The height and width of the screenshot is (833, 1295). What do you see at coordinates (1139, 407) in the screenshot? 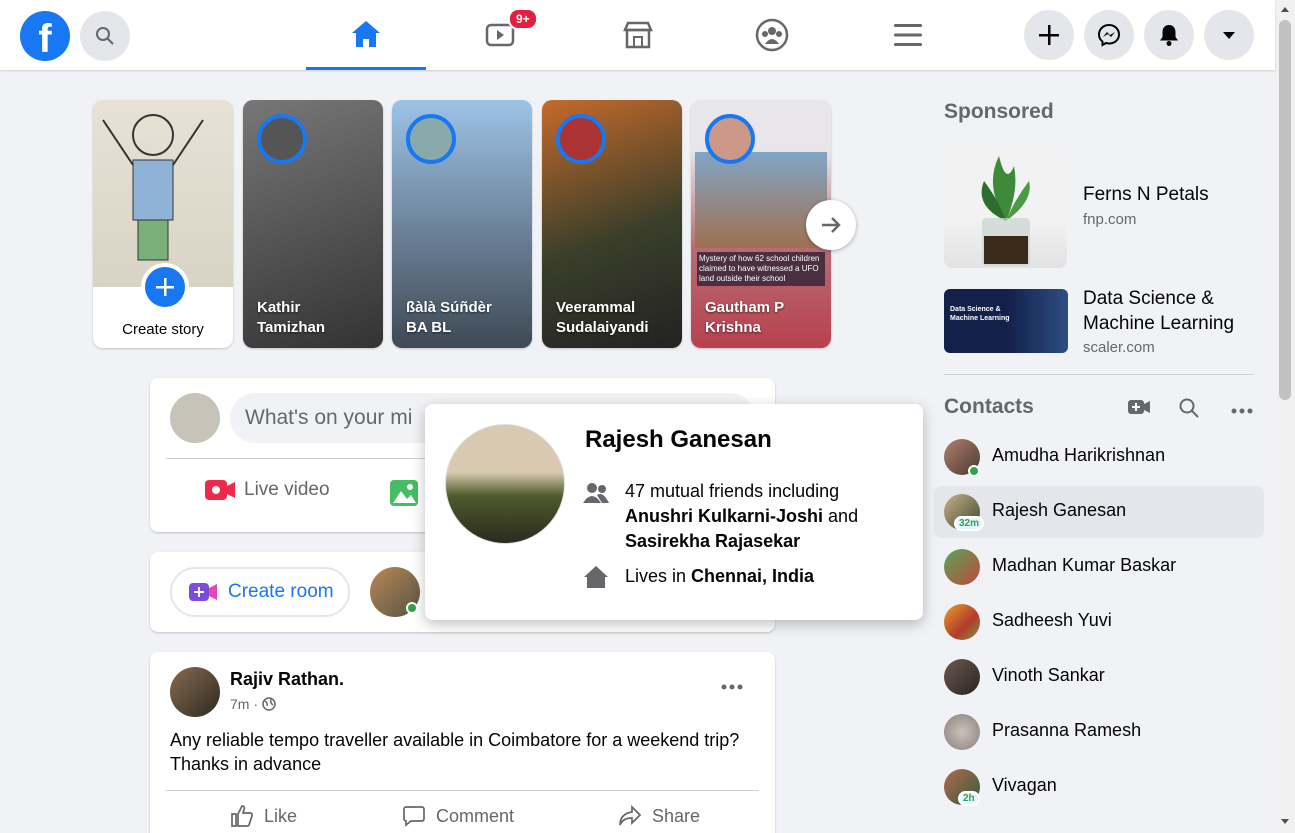
I see `video-plus-icon` at bounding box center [1139, 407].